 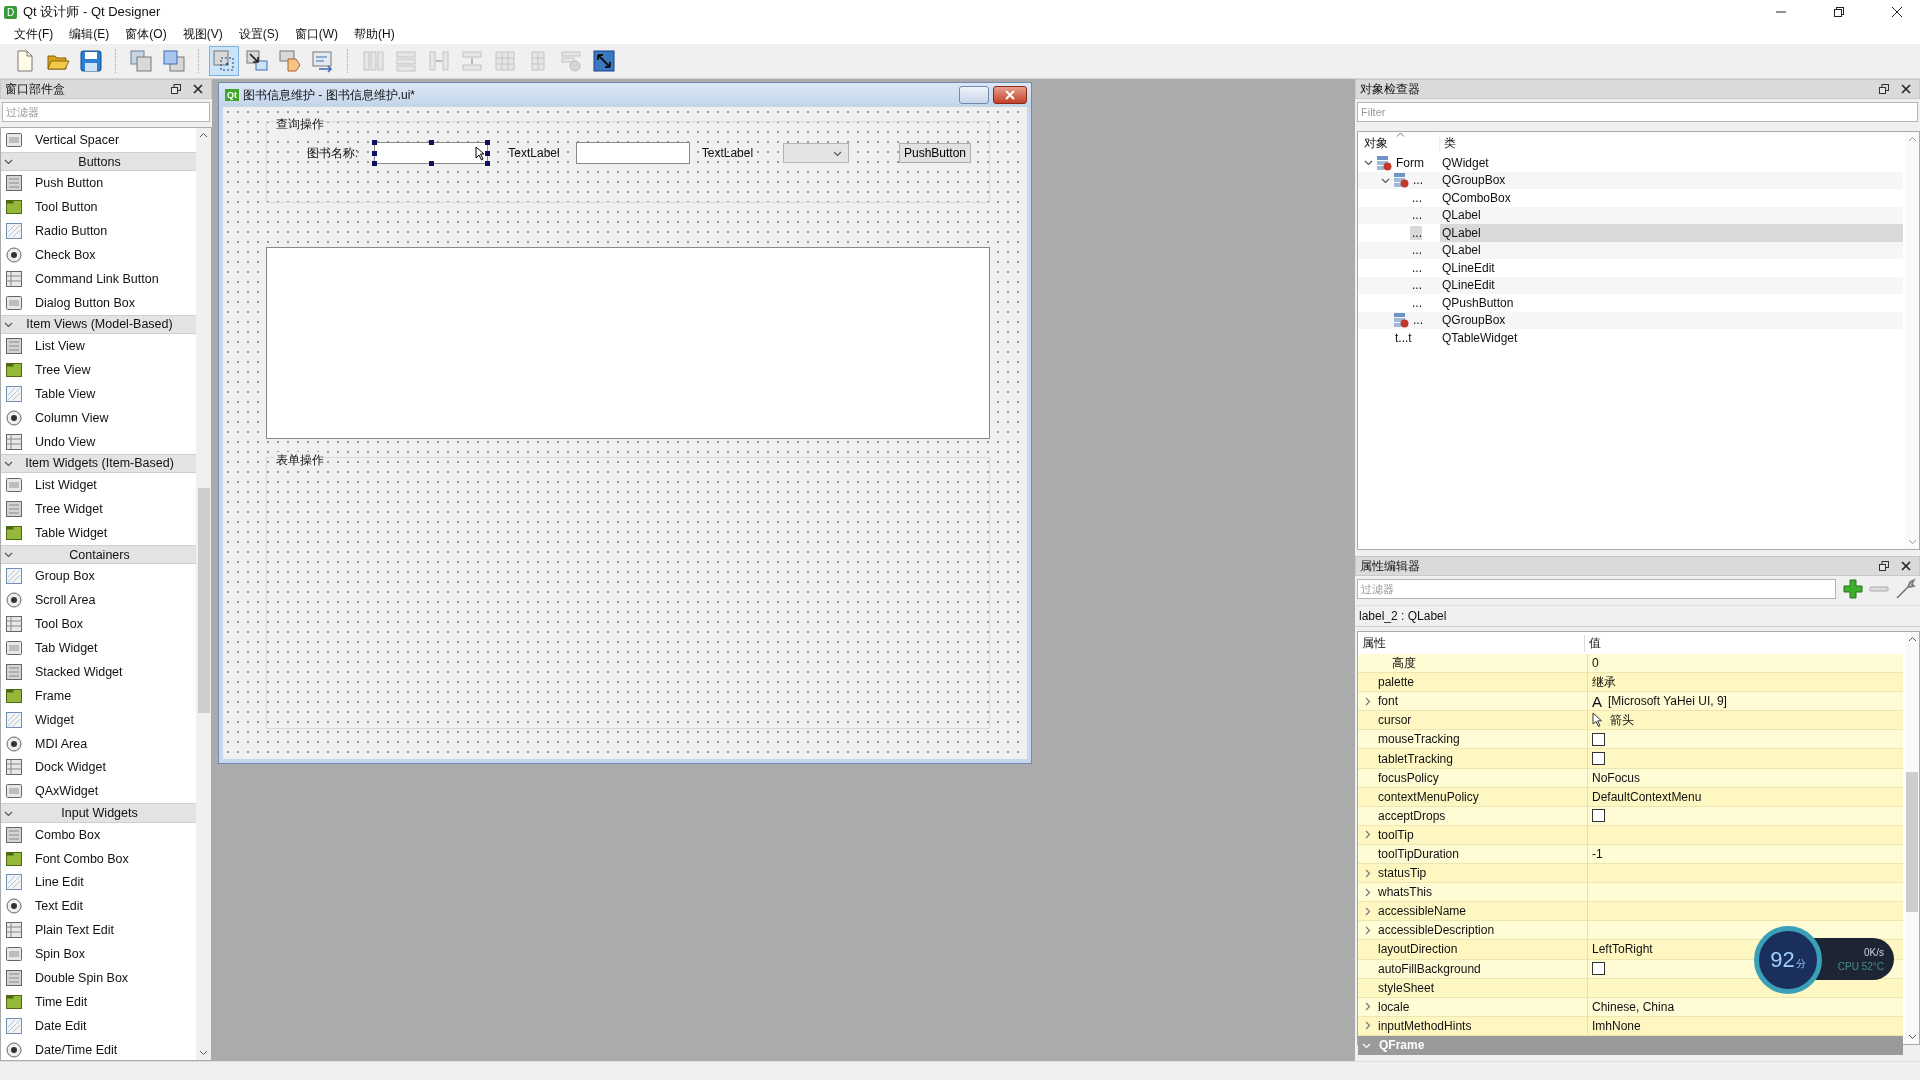 What do you see at coordinates (98, 743) in the screenshot?
I see `list-item: MDI Area` at bounding box center [98, 743].